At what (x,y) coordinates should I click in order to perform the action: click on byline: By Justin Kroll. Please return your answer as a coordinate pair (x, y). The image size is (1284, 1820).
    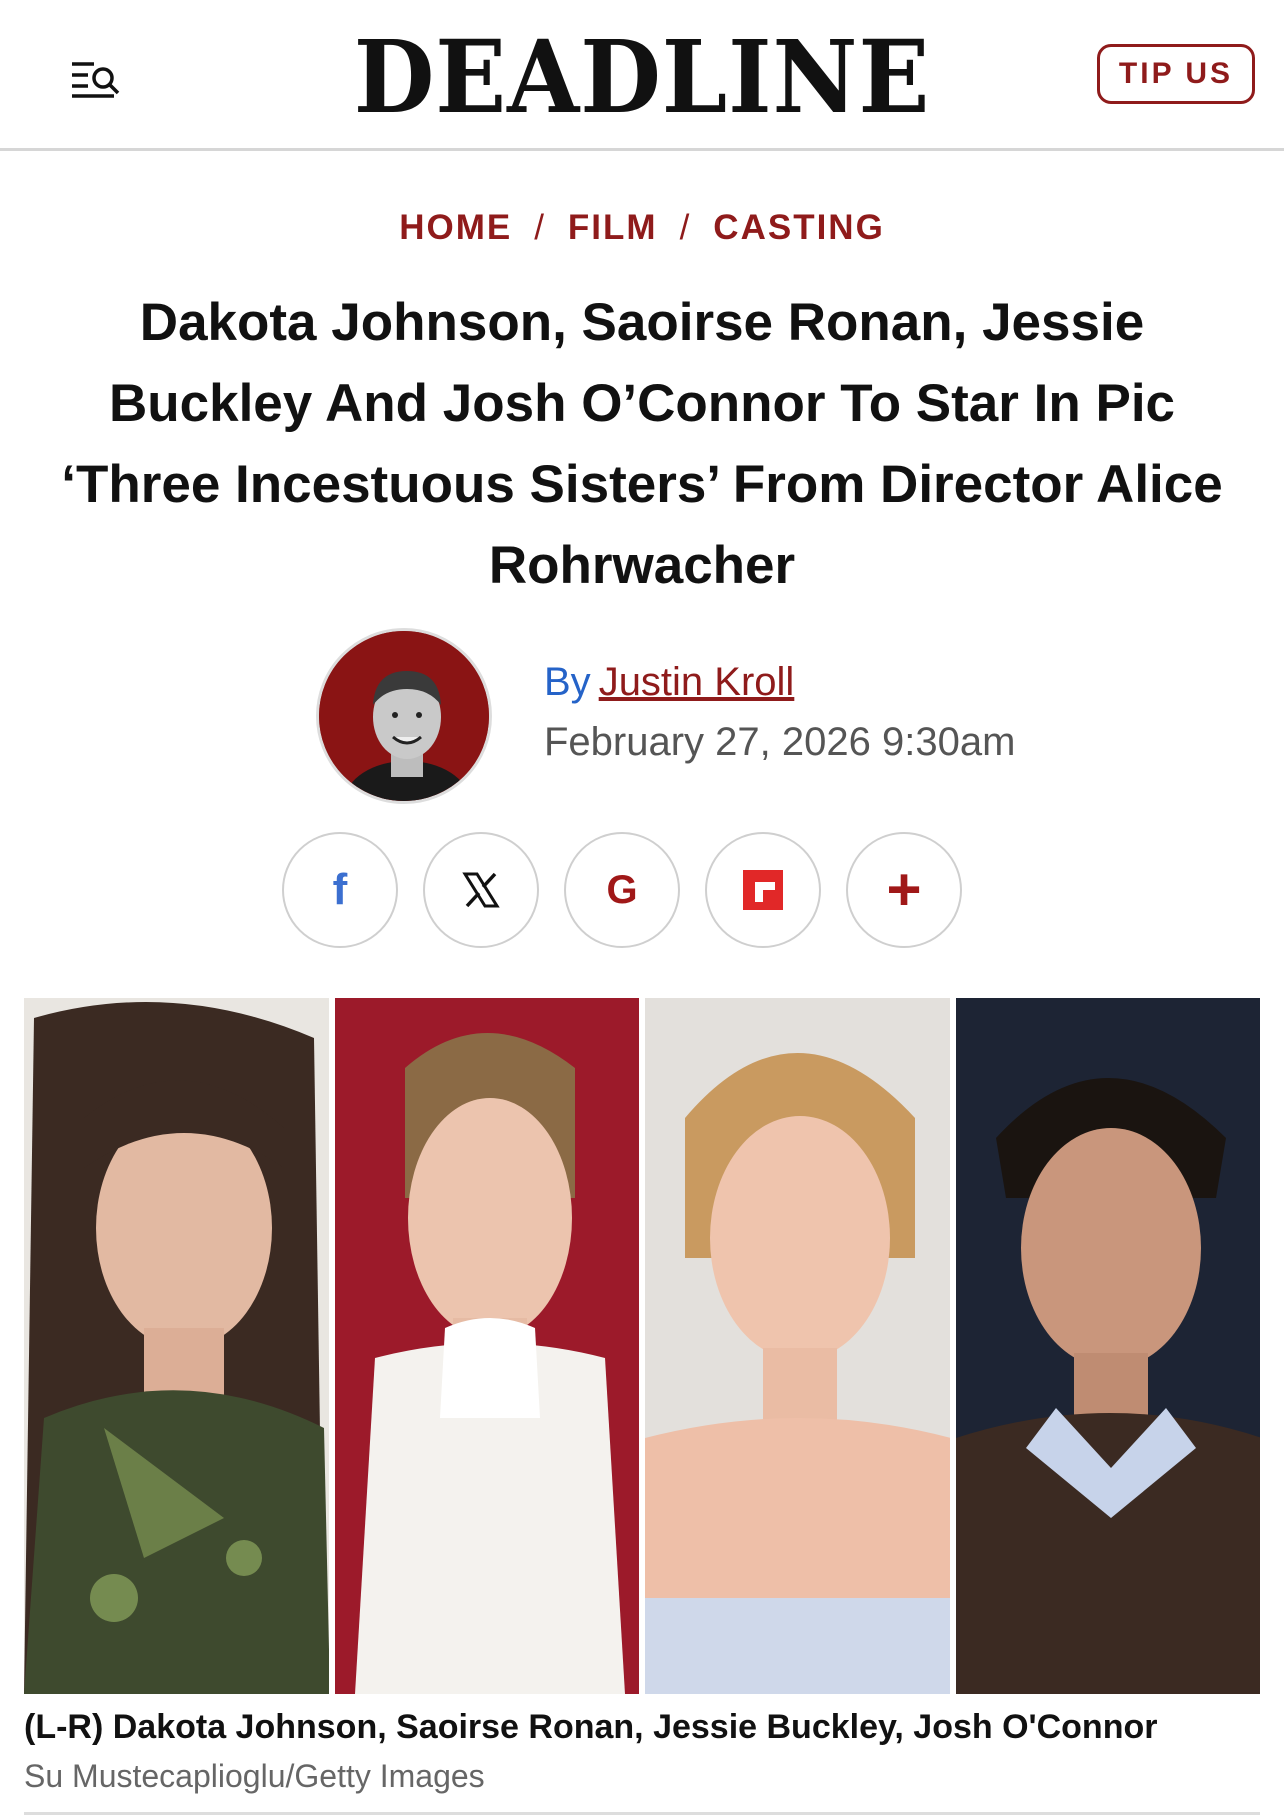
    Looking at the image, I should click on (669, 682).